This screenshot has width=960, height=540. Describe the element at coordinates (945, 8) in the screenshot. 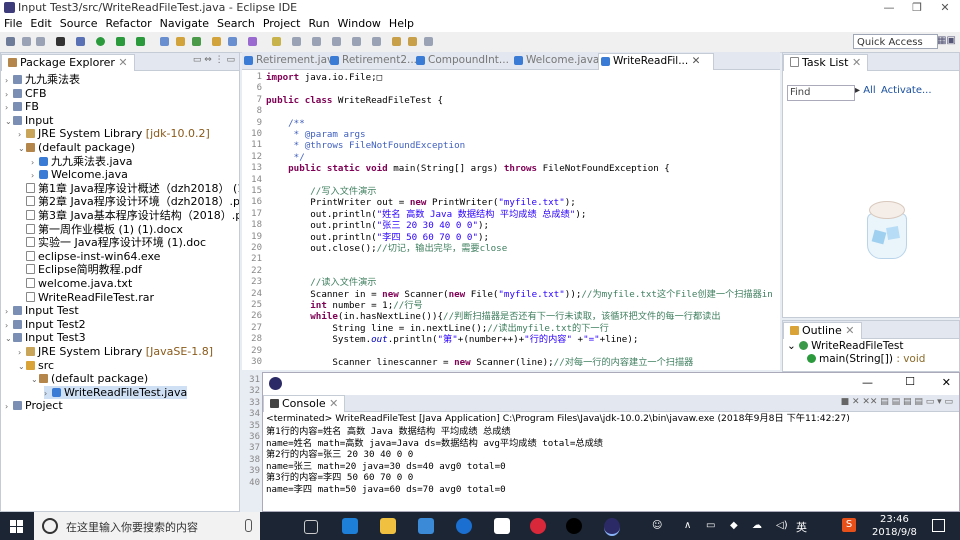

I see `close-button: ✕` at that location.